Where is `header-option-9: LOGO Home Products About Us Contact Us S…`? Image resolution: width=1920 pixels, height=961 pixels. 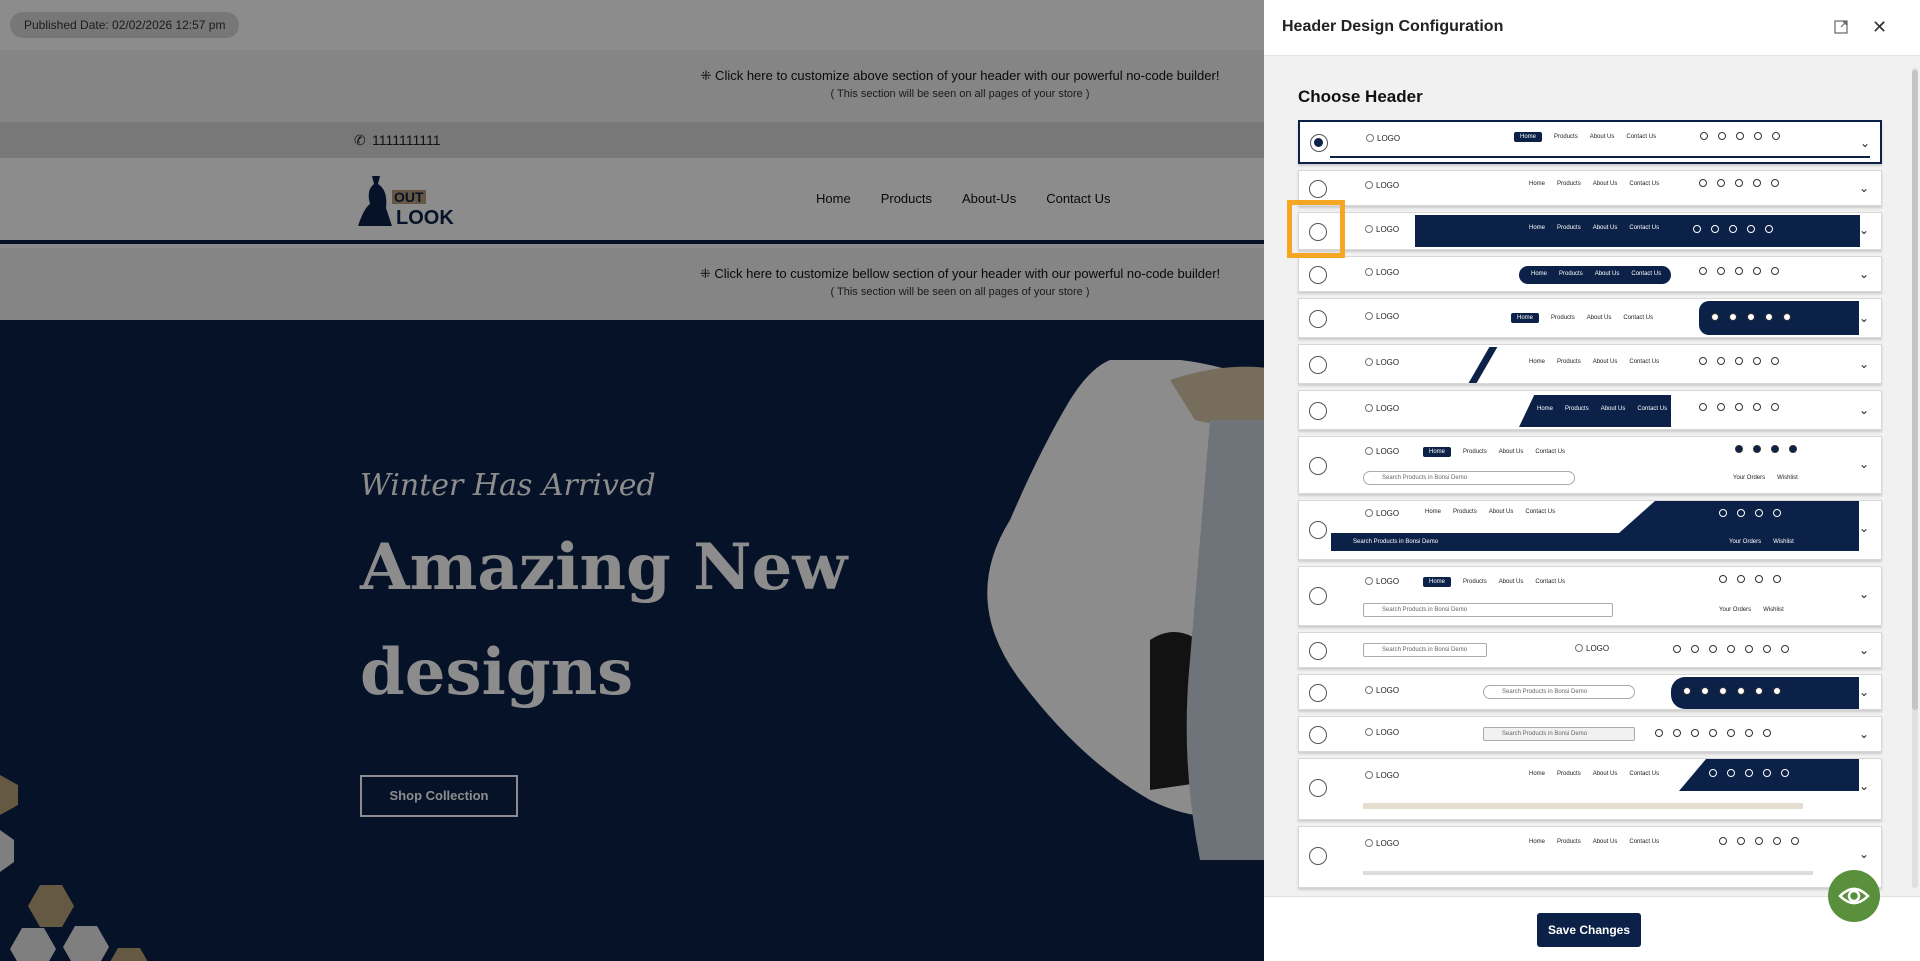 header-option-9: LOGO Home Products About Us Contact Us S… is located at coordinates (1590, 530).